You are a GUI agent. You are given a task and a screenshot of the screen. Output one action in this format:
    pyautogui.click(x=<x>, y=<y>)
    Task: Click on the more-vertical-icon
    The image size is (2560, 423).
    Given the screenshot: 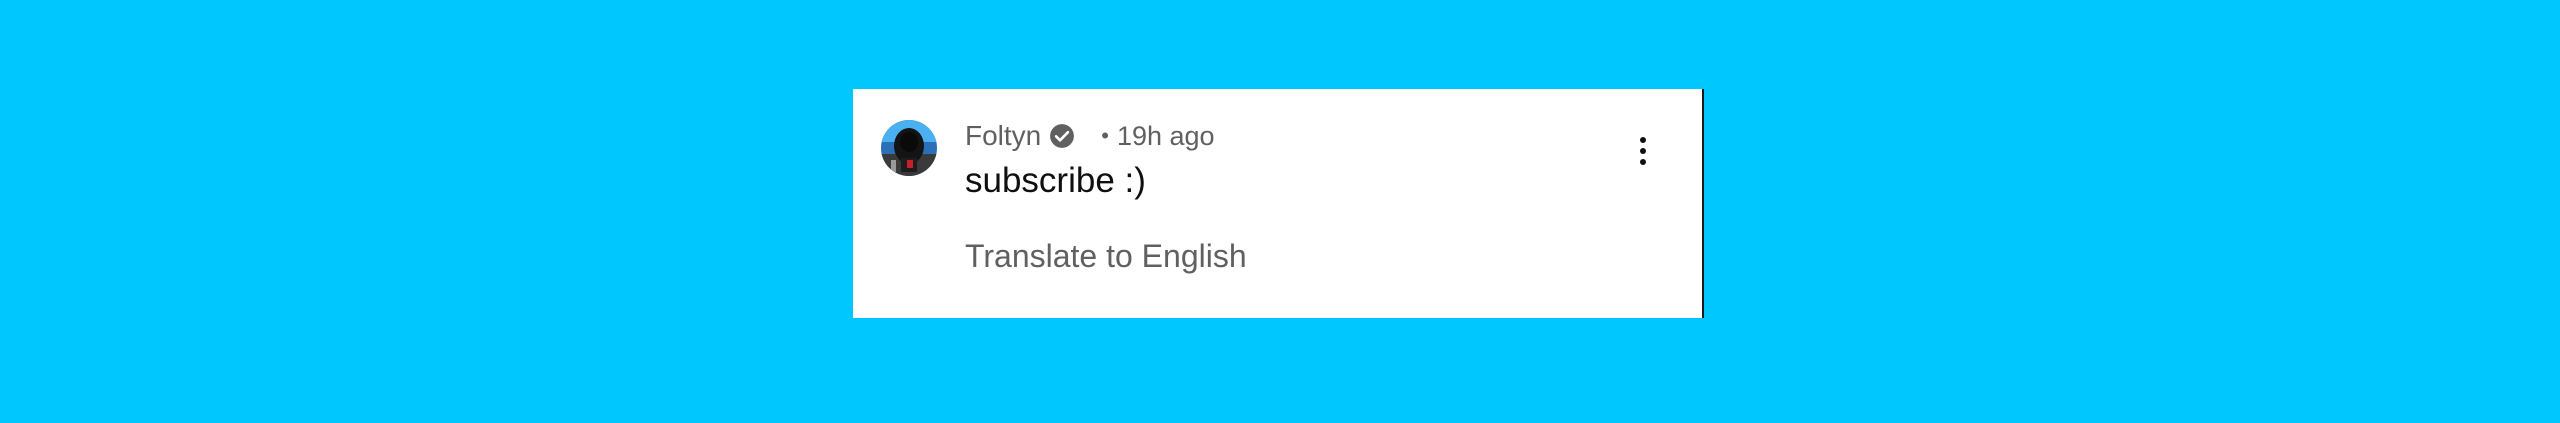 What is the action you would take?
    pyautogui.click(x=1643, y=151)
    